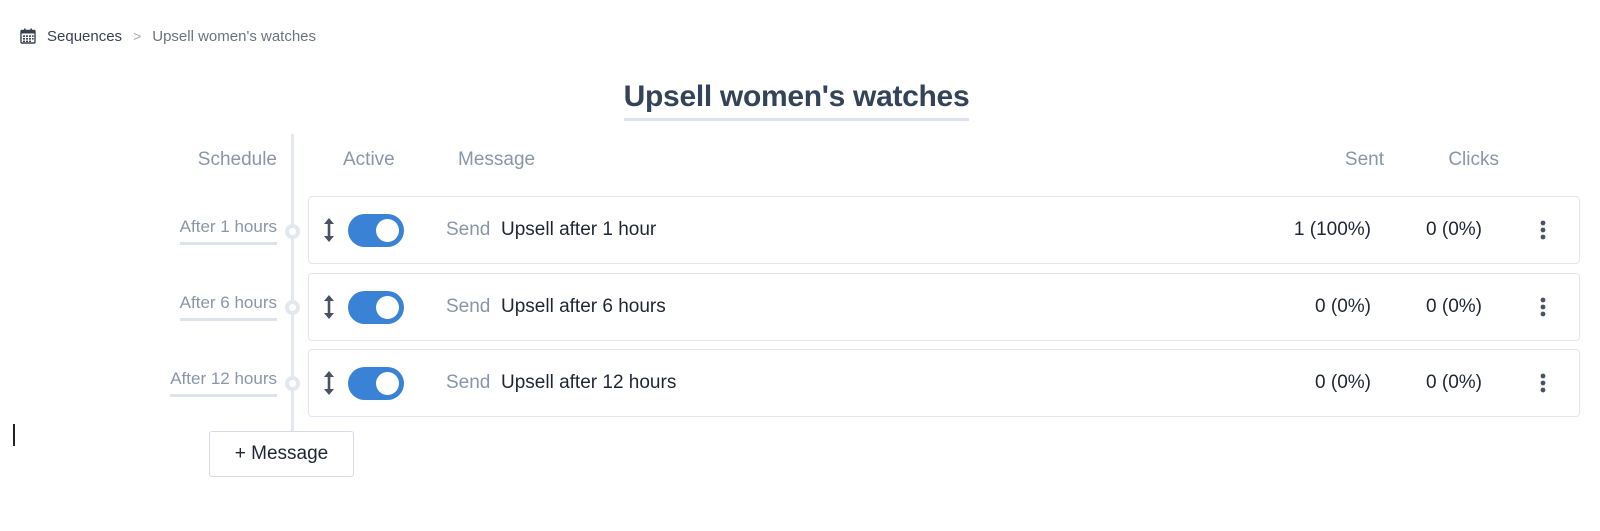 The image size is (1600, 531). Describe the element at coordinates (1473, 159) in the screenshot. I see `column-header-clicks: Clicks` at that location.